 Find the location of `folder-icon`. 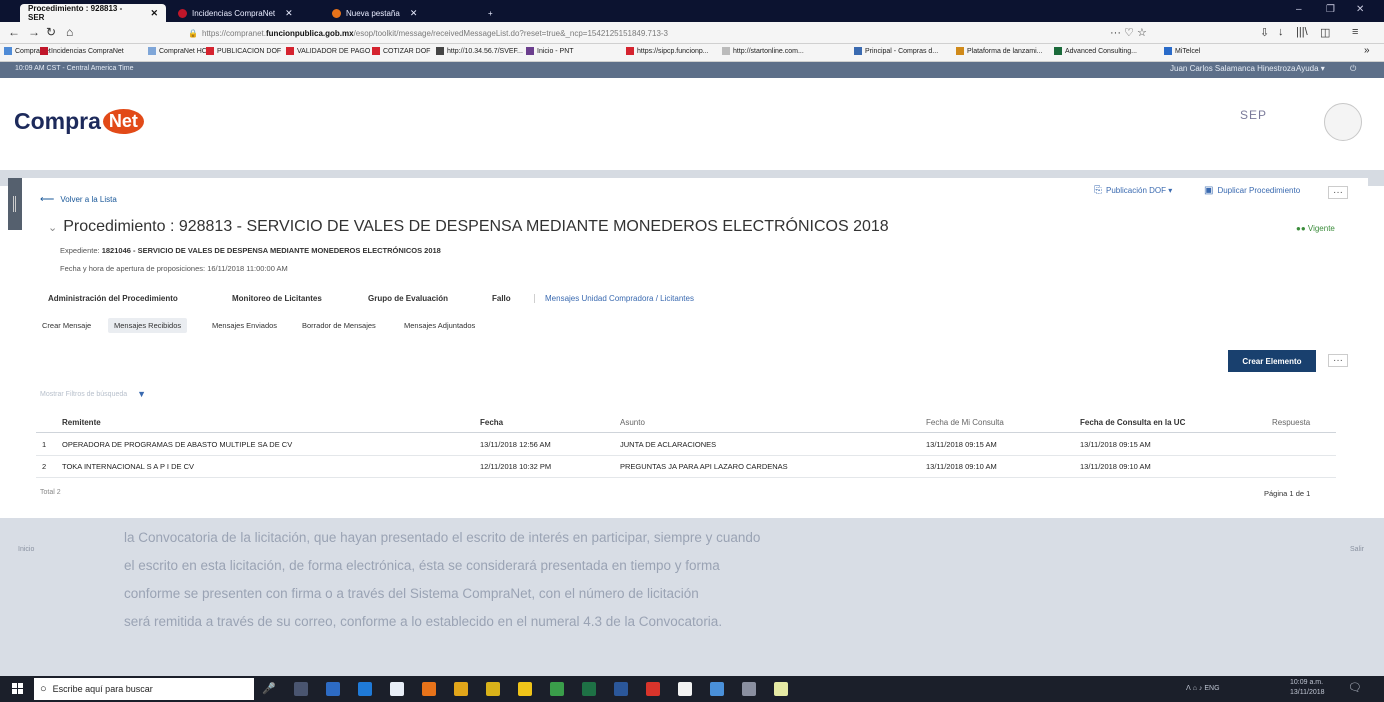

folder-icon is located at coordinates (525, 689).